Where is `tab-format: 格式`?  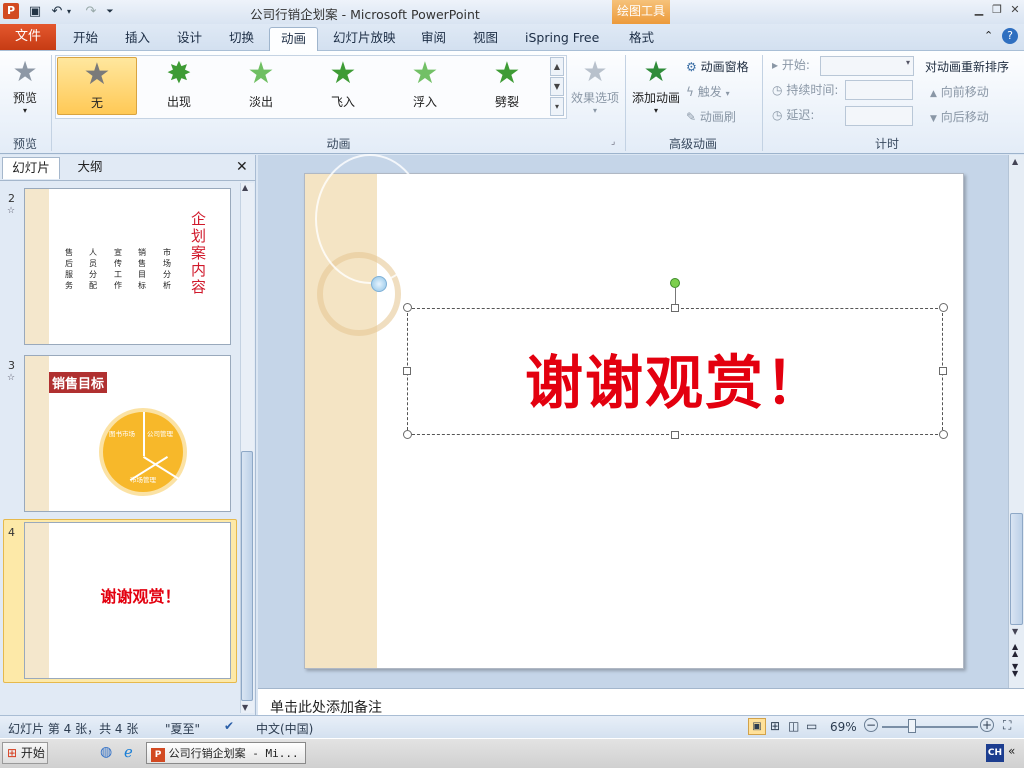
tab-format: 格式 is located at coordinates (641, 39).